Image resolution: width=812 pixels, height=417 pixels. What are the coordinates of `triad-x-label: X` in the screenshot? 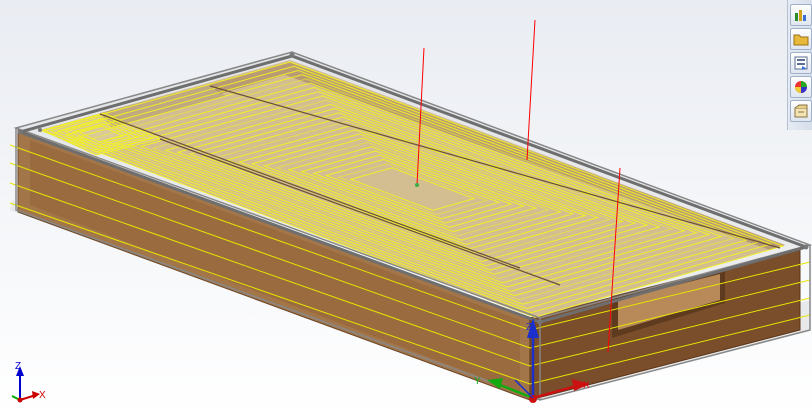 It's located at (42, 395).